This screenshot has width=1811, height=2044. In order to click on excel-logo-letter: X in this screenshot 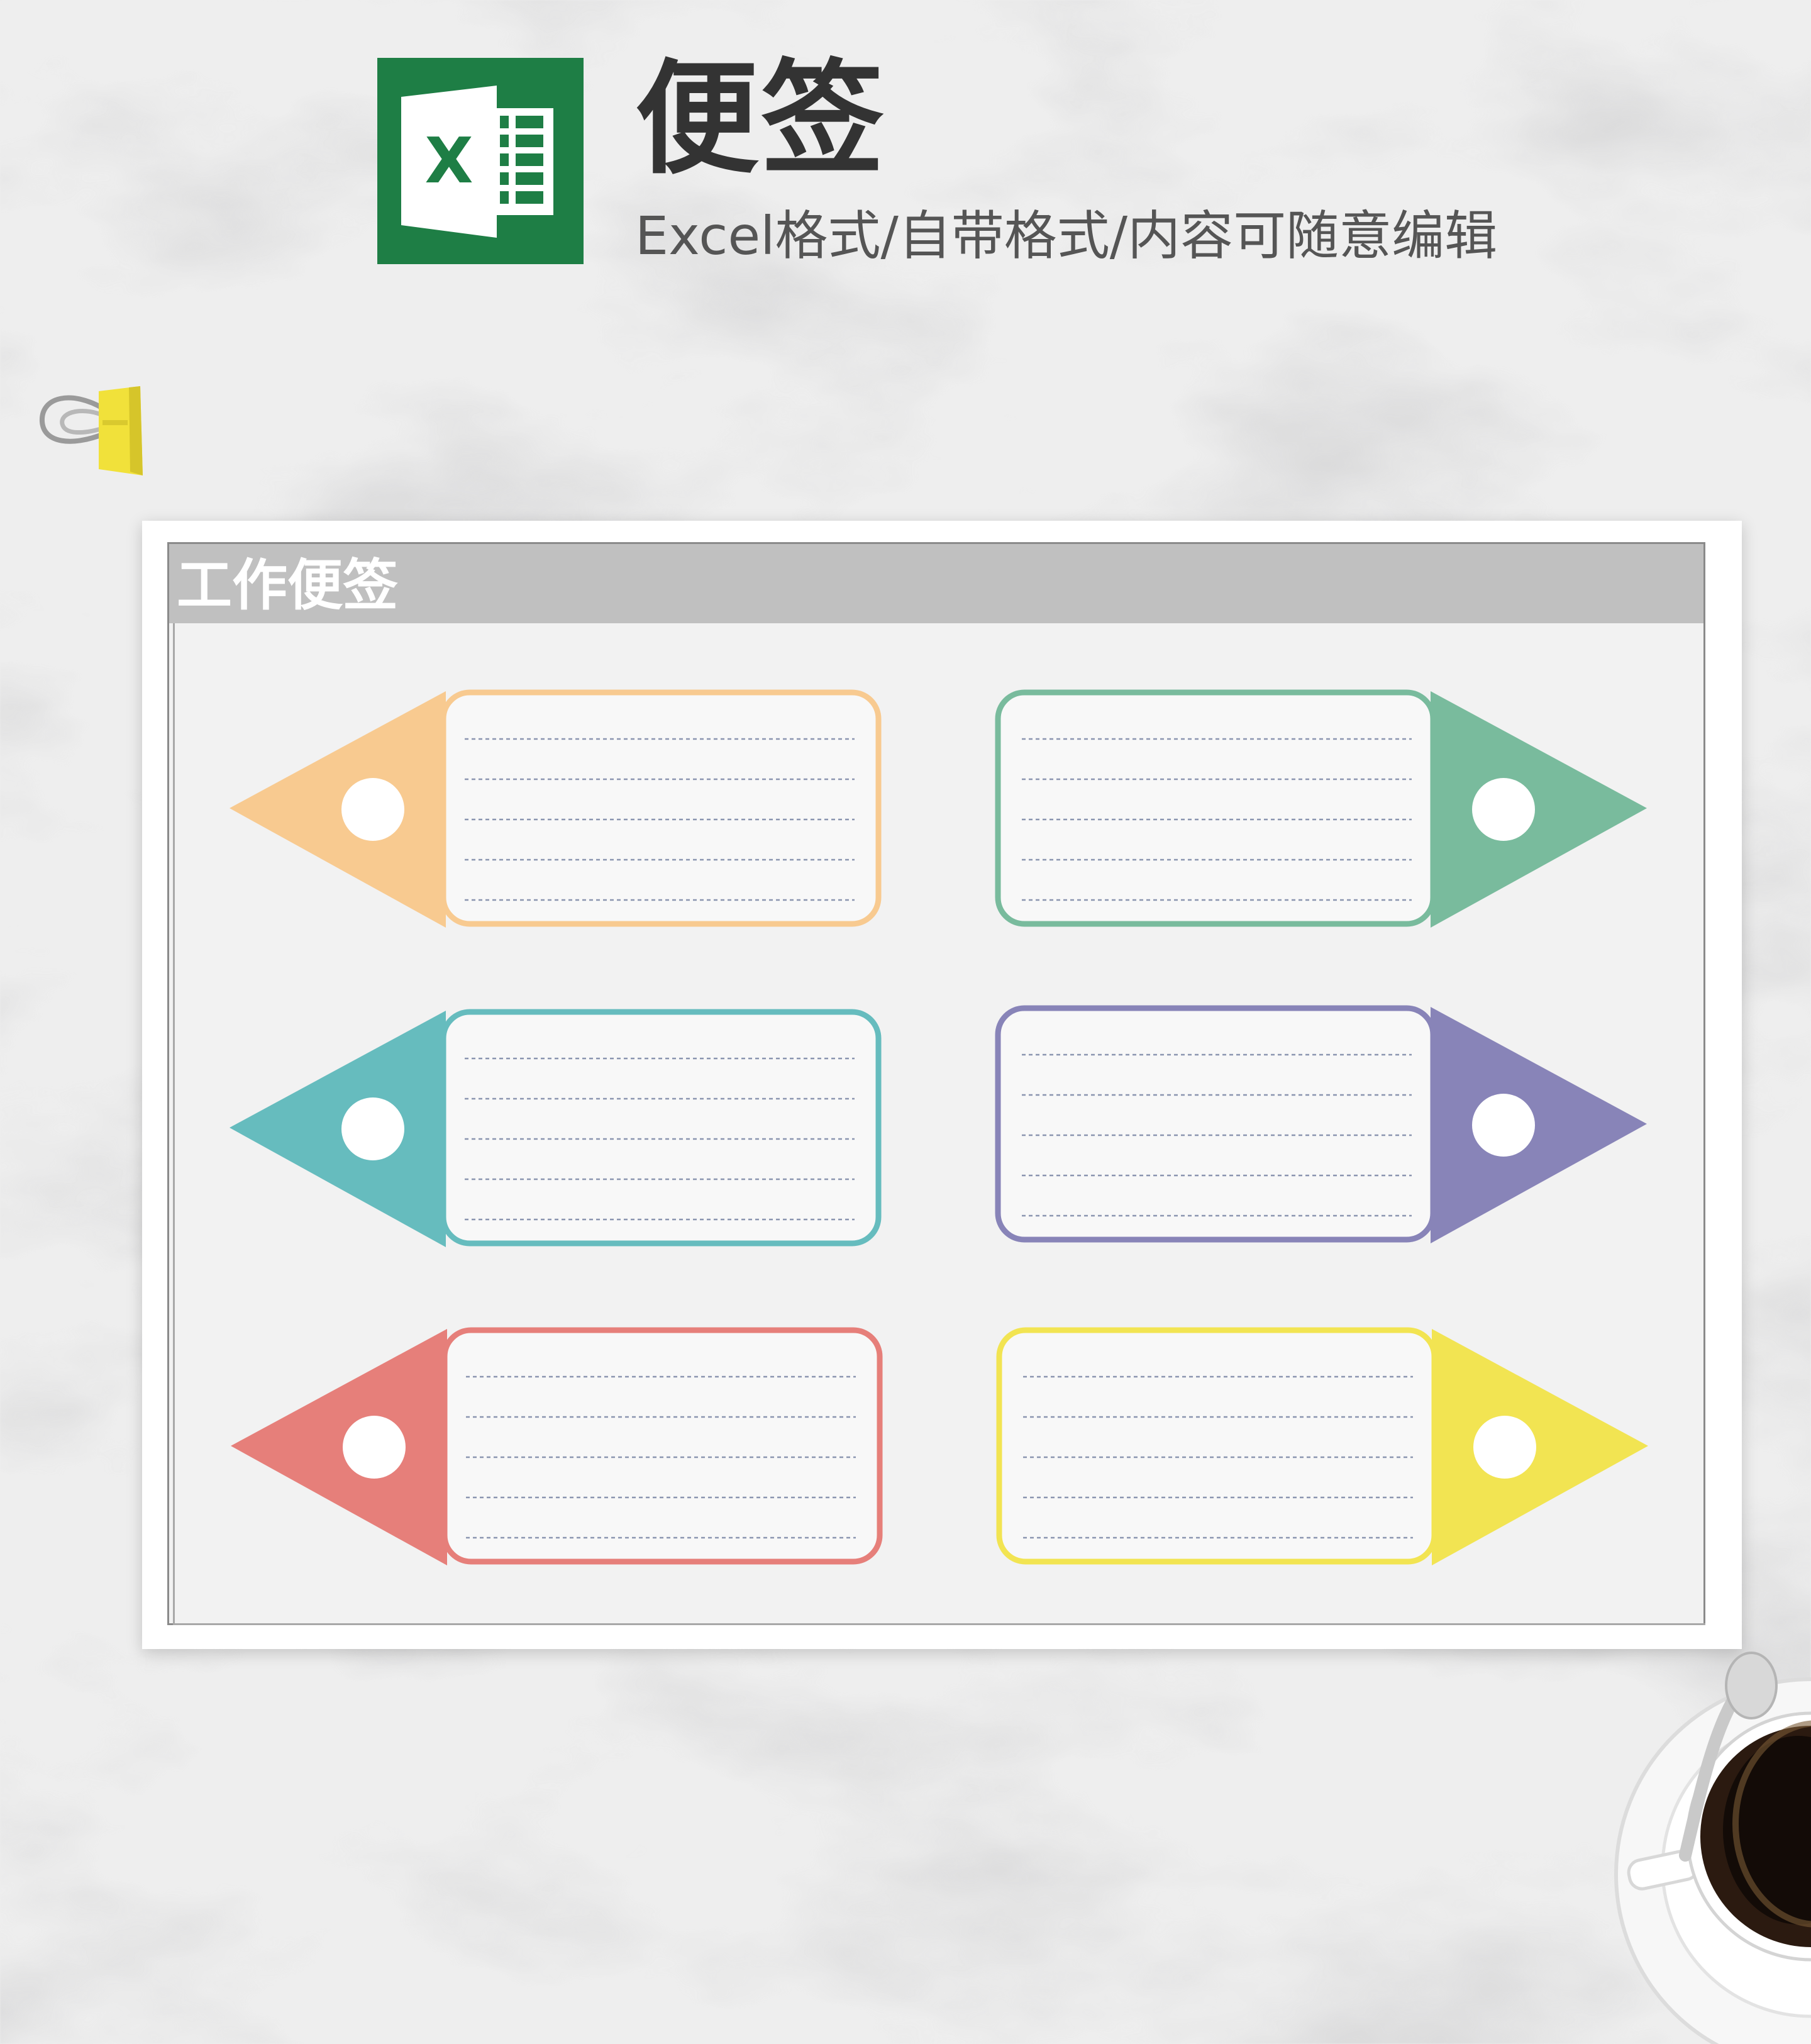, I will do `click(449, 160)`.